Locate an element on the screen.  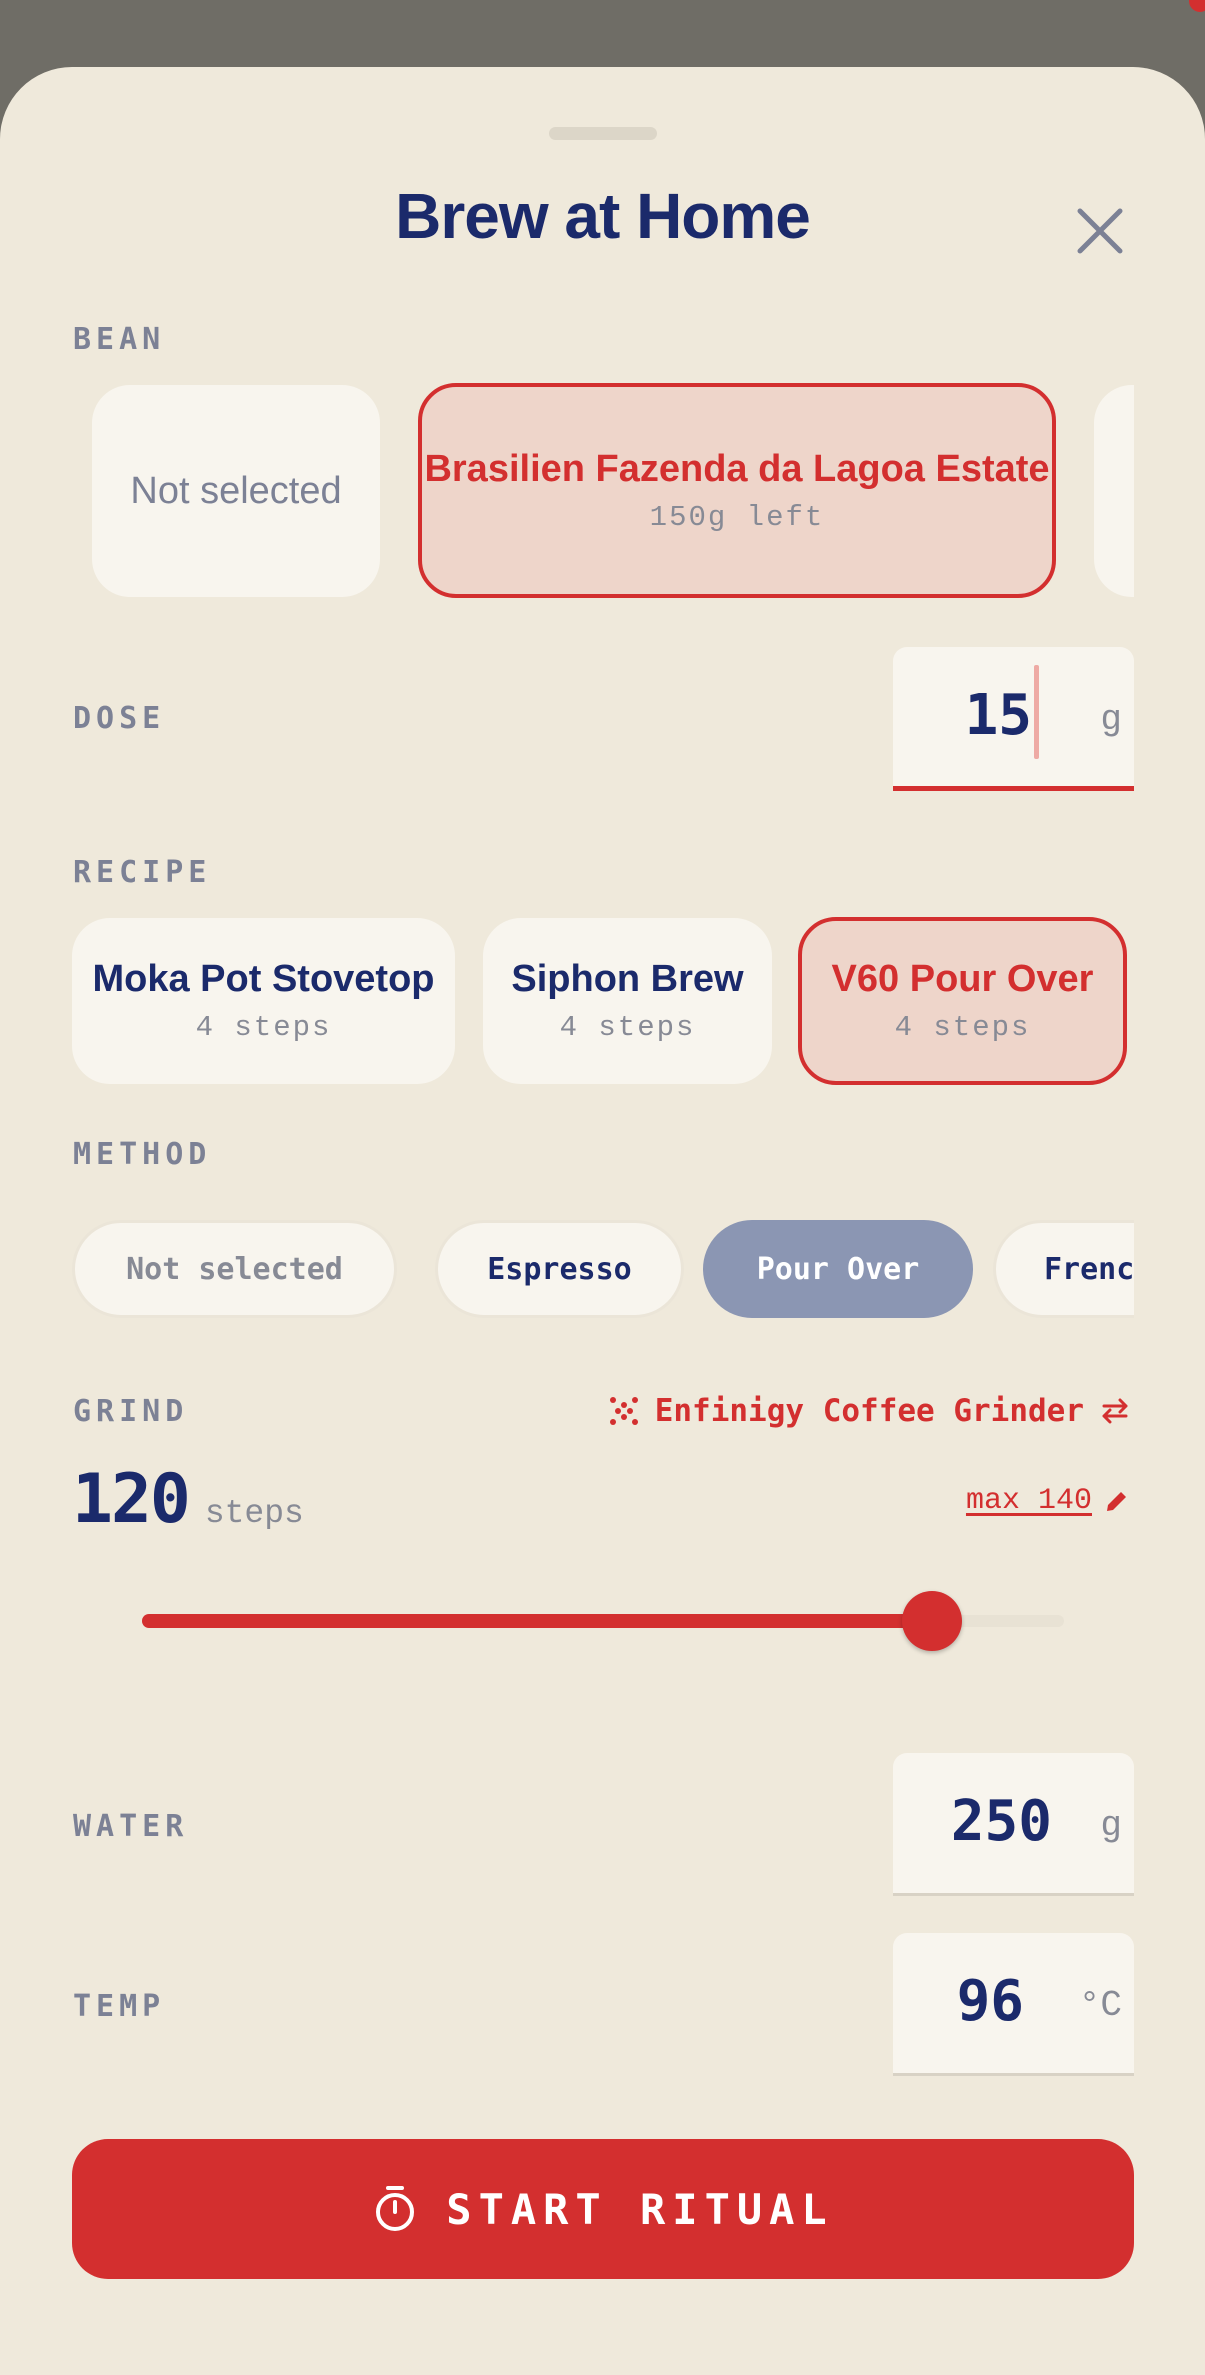
recipe-label: RECIPE is located at coordinates (142, 872).